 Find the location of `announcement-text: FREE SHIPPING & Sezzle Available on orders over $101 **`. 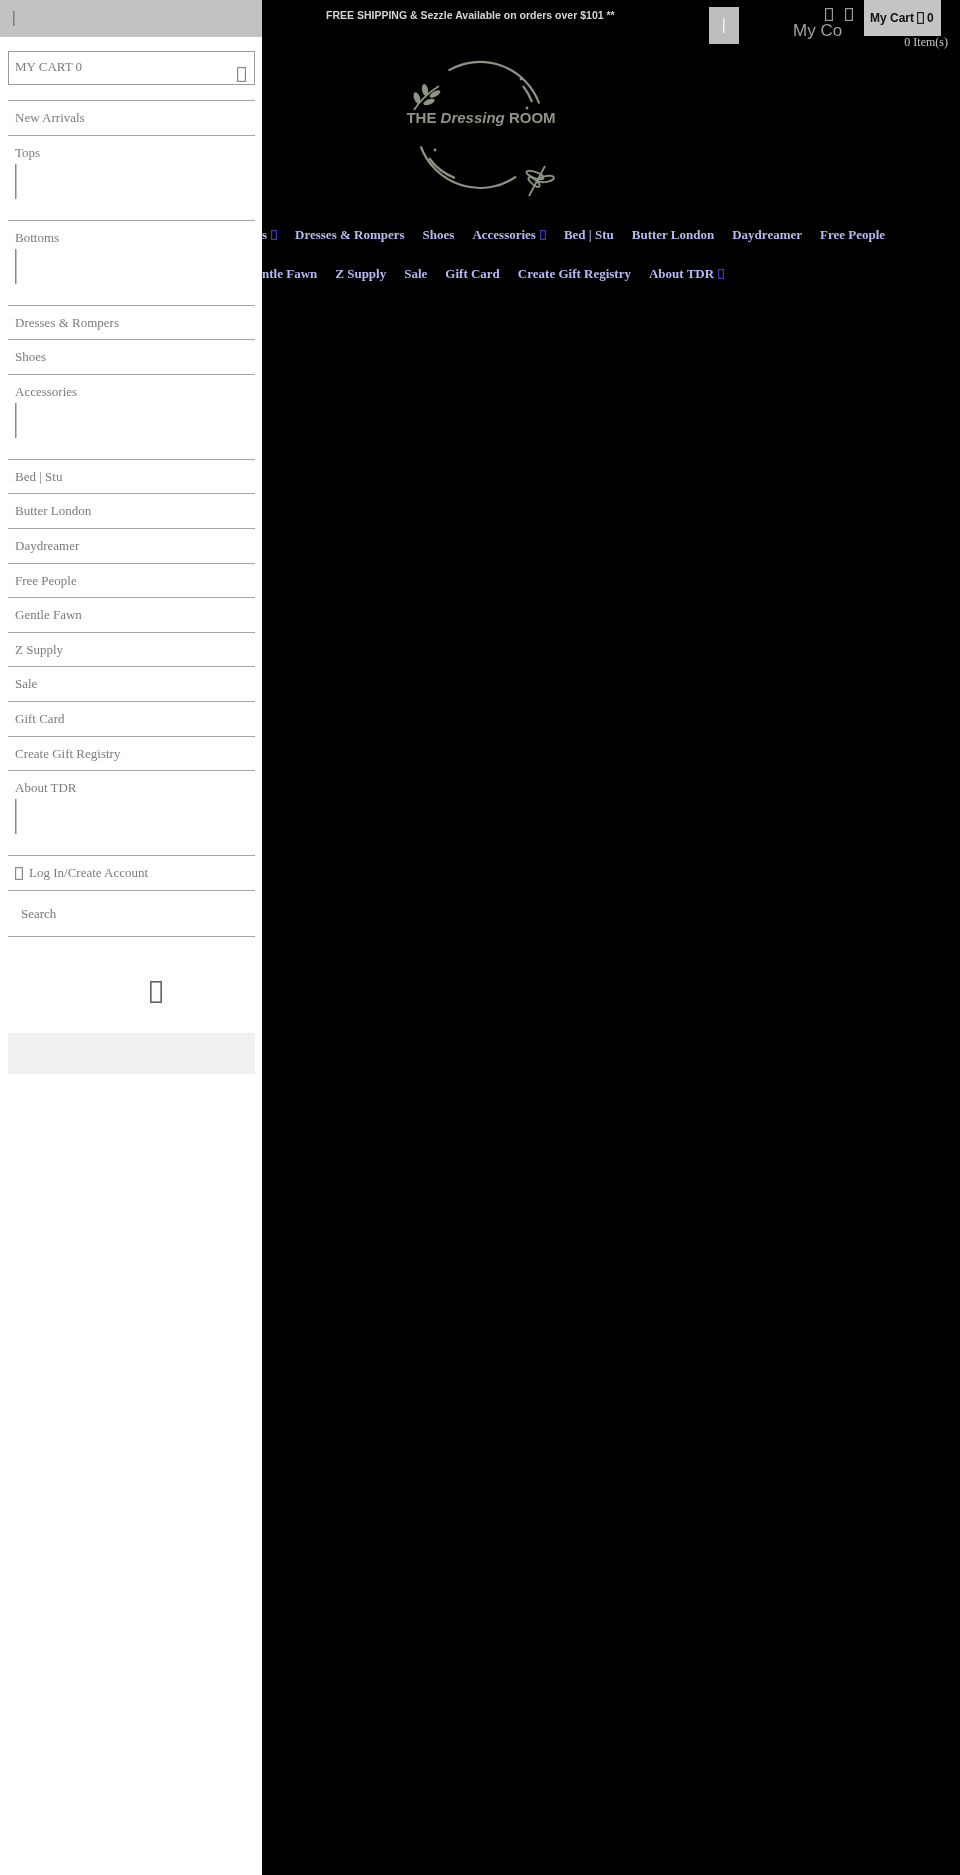

announcement-text: FREE SHIPPING & Sezzle Available on orders over $101 ** is located at coordinates (470, 15).